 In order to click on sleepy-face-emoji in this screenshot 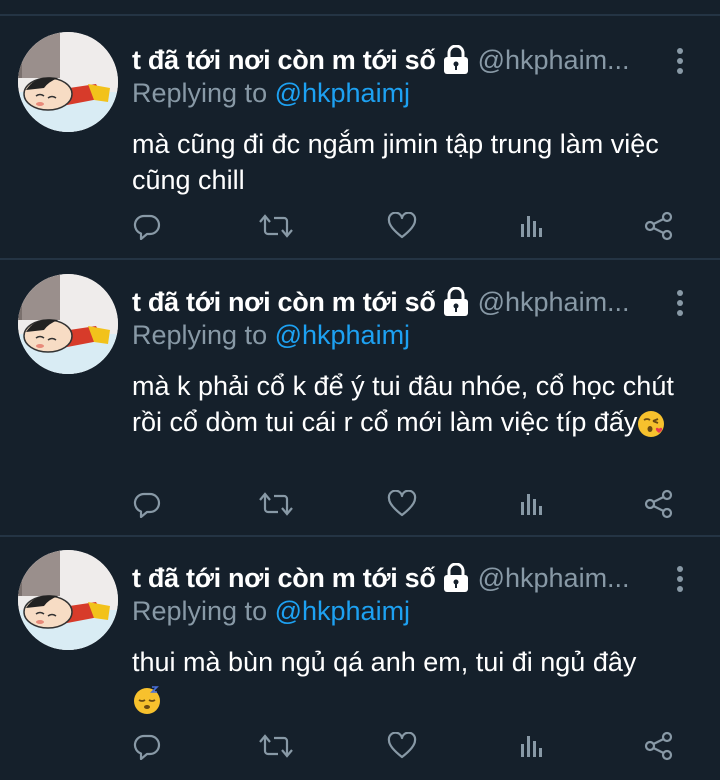, I will do `click(147, 700)`.